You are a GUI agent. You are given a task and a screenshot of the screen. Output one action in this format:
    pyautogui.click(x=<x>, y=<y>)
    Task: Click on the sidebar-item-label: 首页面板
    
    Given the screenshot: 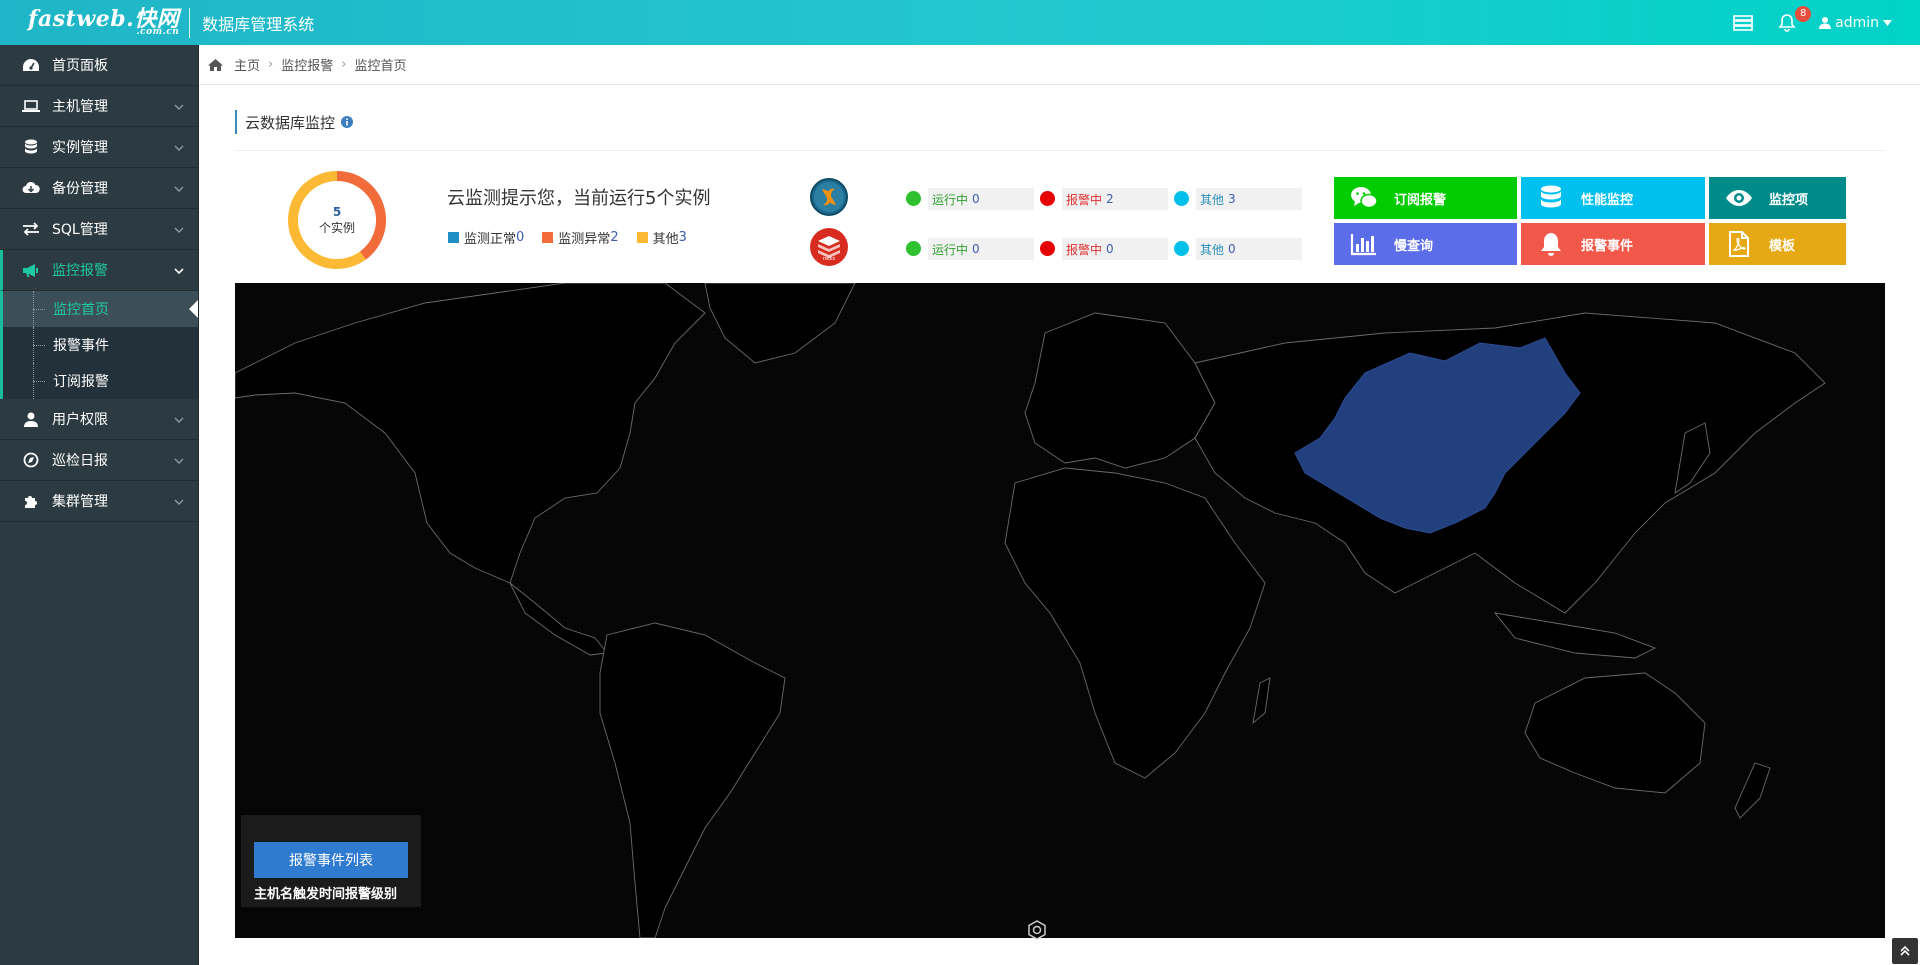 What is the action you would take?
    pyautogui.click(x=80, y=66)
    